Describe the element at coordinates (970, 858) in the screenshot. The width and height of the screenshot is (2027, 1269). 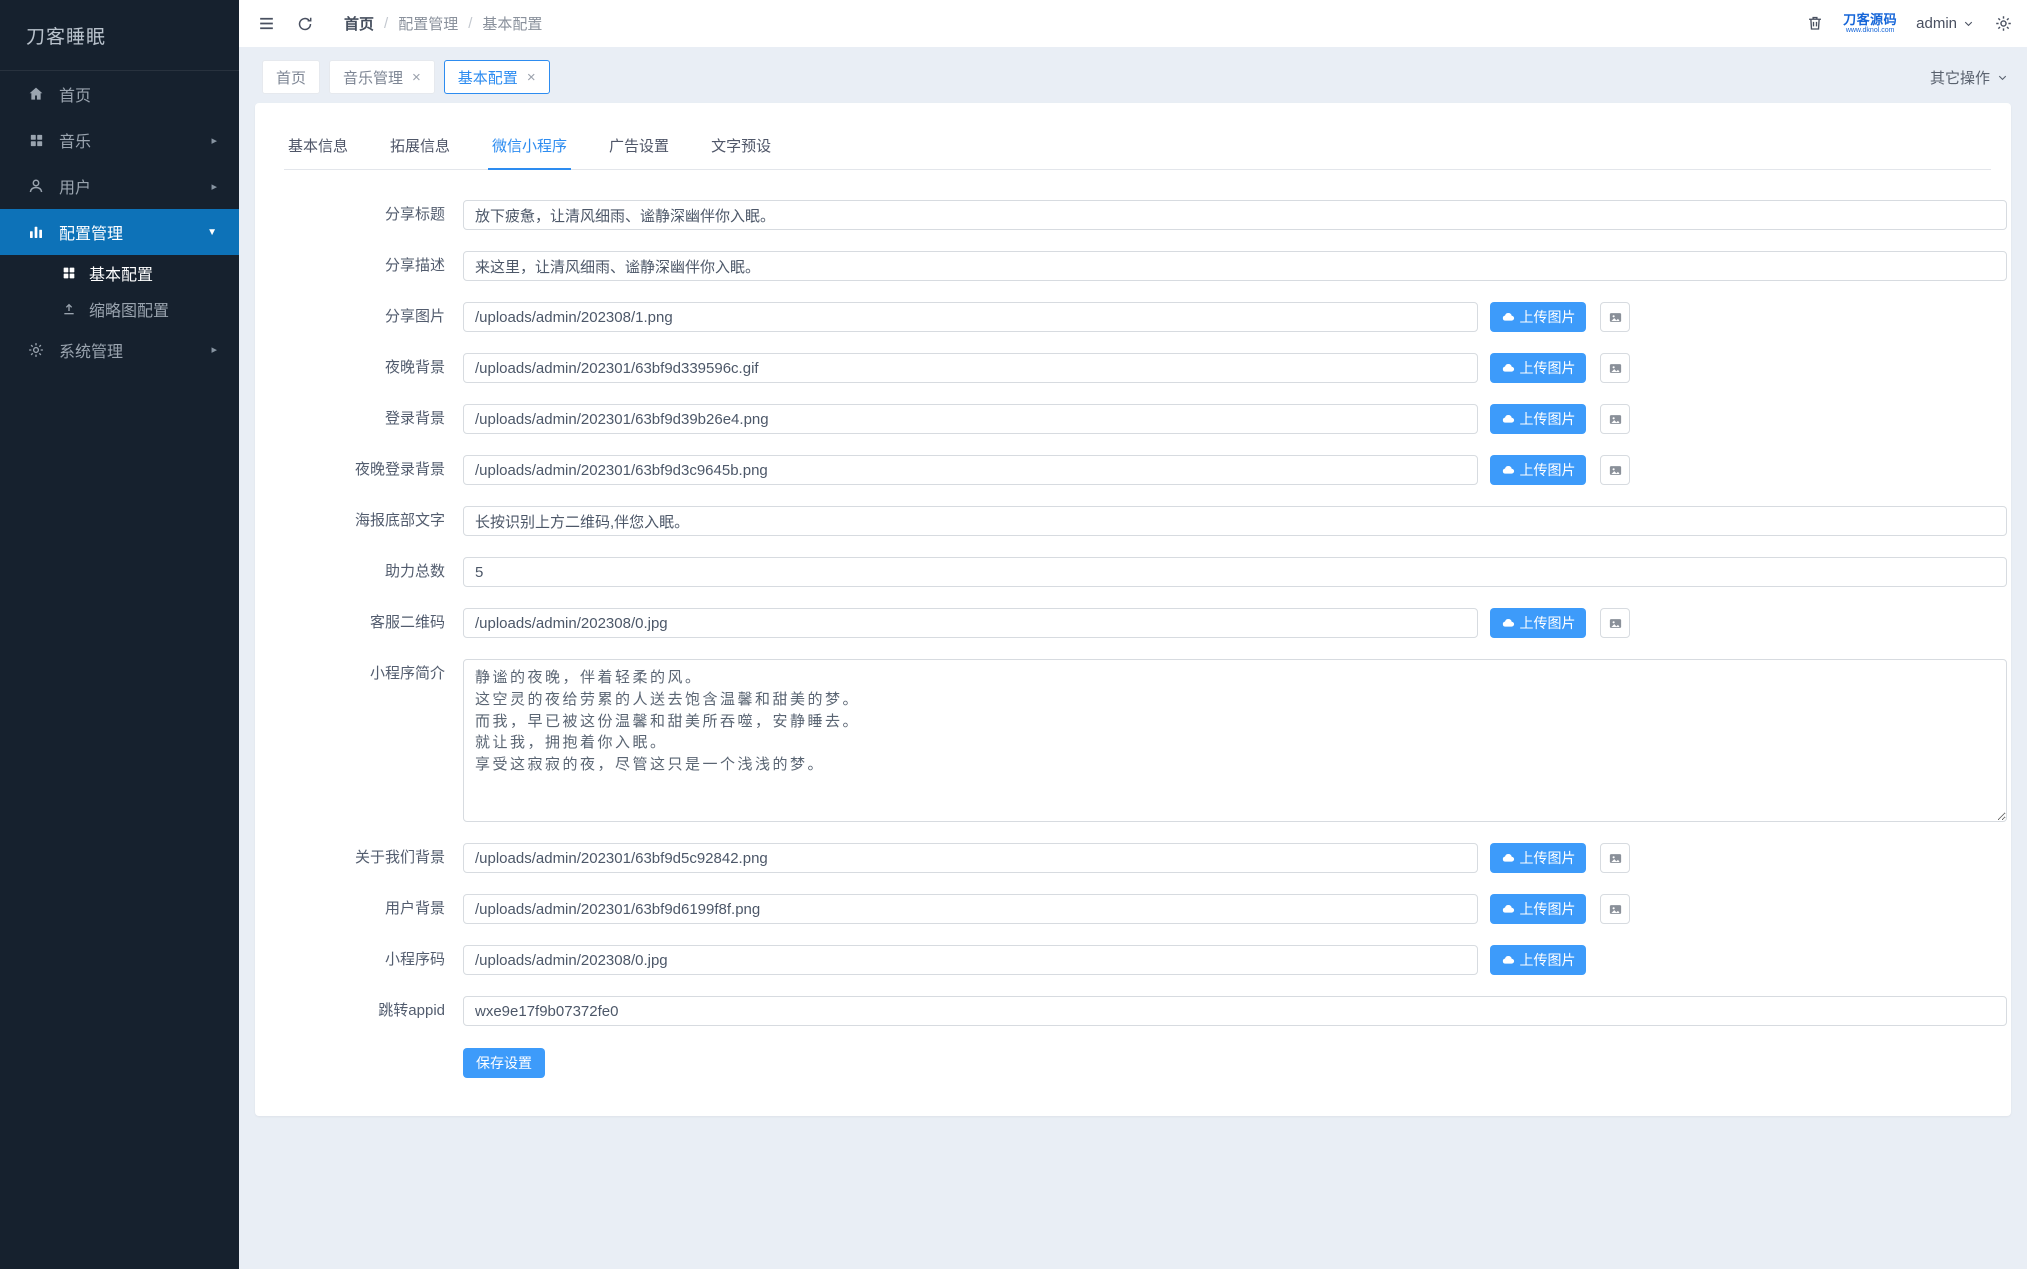
I see `about-us-bg-input` at that location.